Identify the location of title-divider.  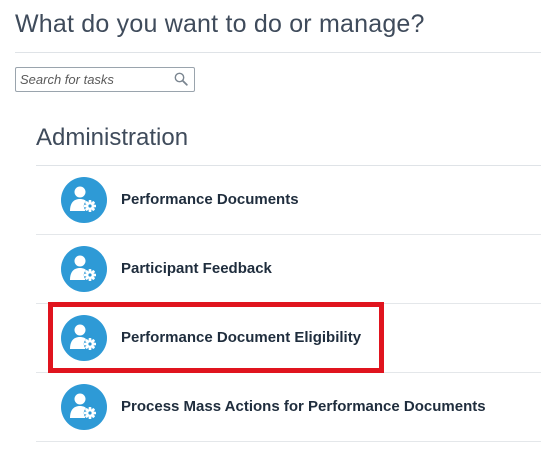
(278, 52).